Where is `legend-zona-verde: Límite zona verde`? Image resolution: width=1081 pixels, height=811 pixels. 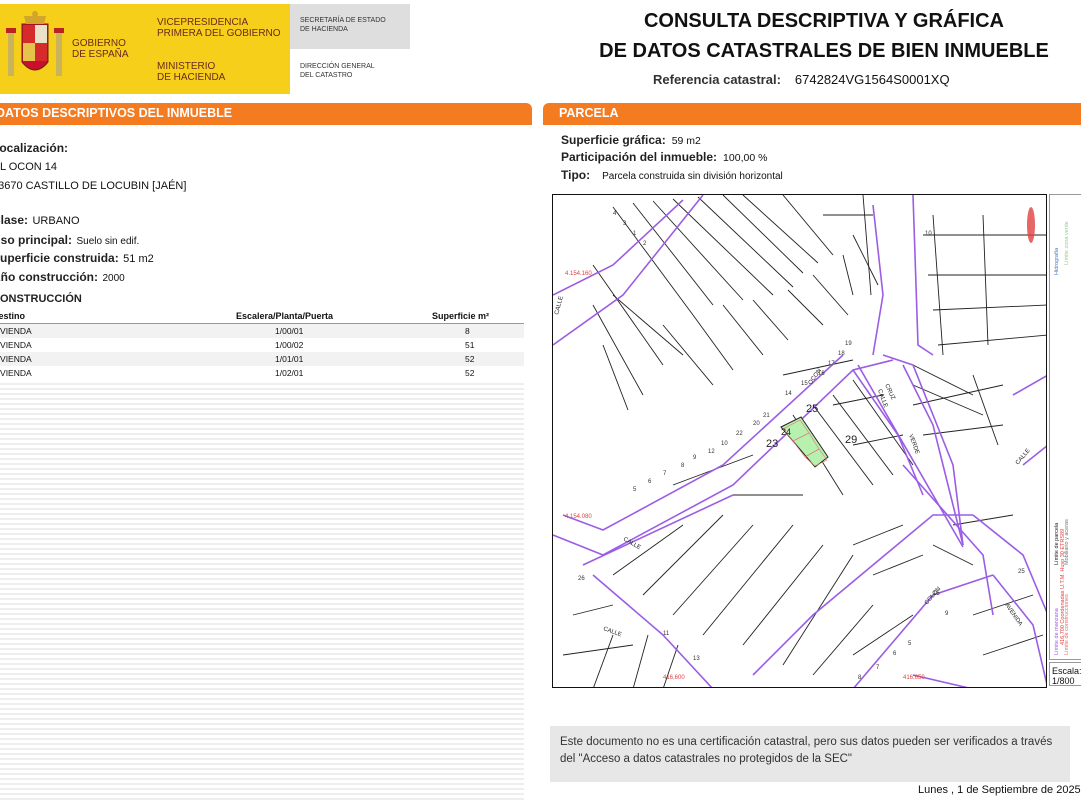 legend-zona-verde: Límite zona verde is located at coordinates (1067, 243).